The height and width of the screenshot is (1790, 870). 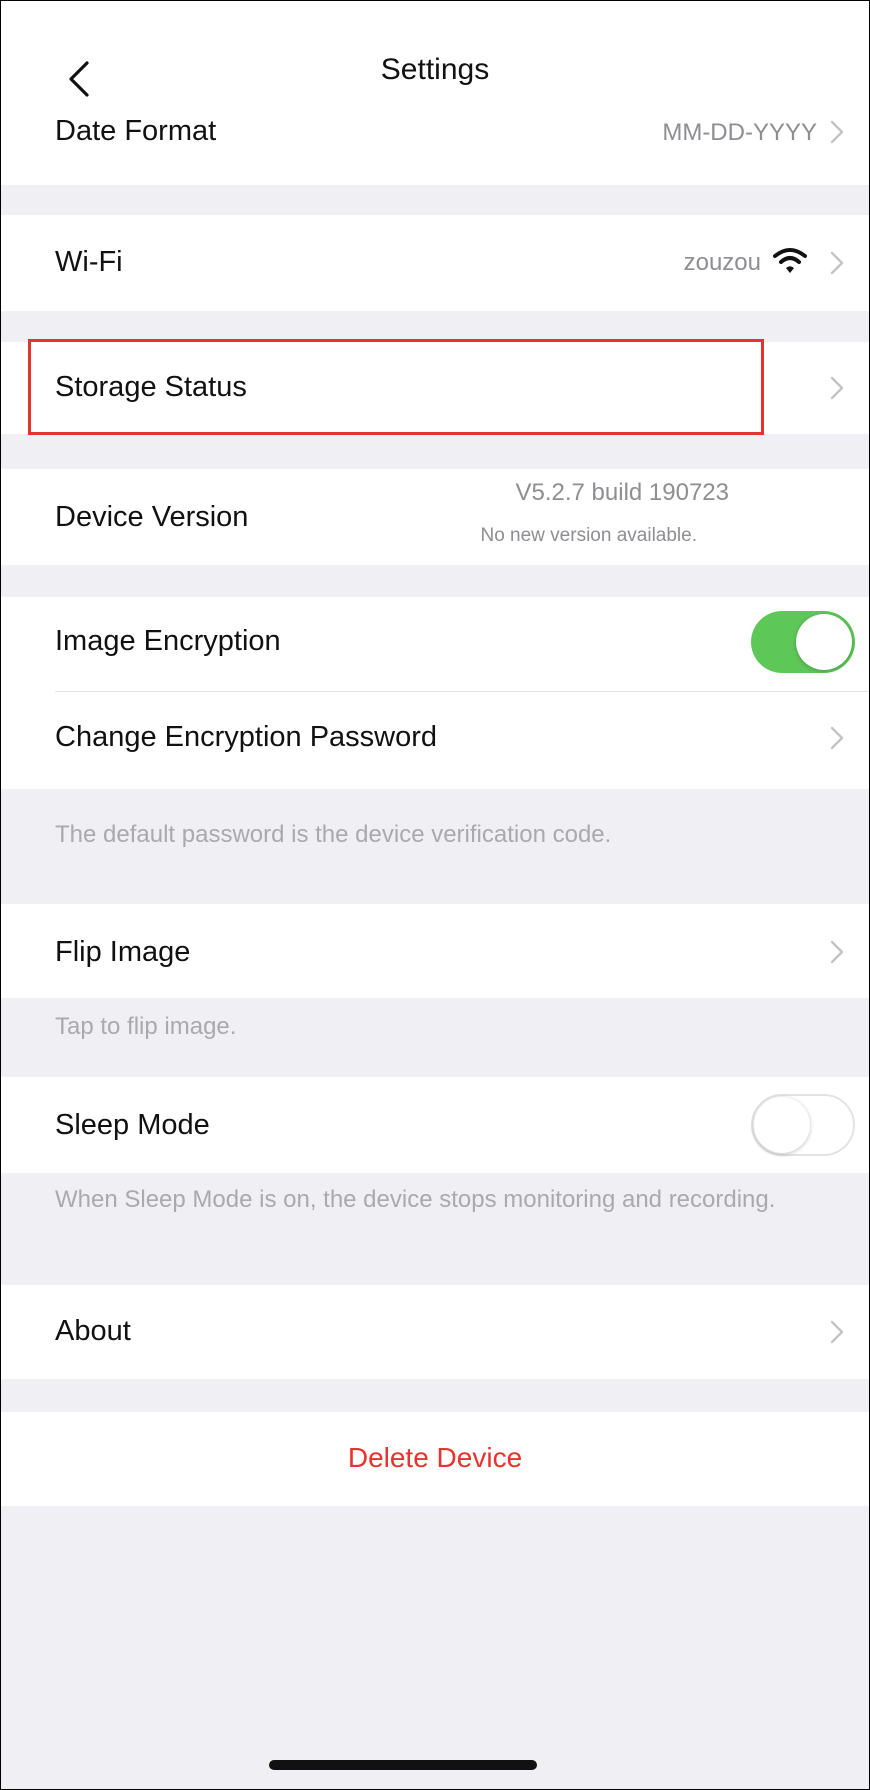 I want to click on flip-image-footer: Tap to flip image., so click(x=146, y=1026).